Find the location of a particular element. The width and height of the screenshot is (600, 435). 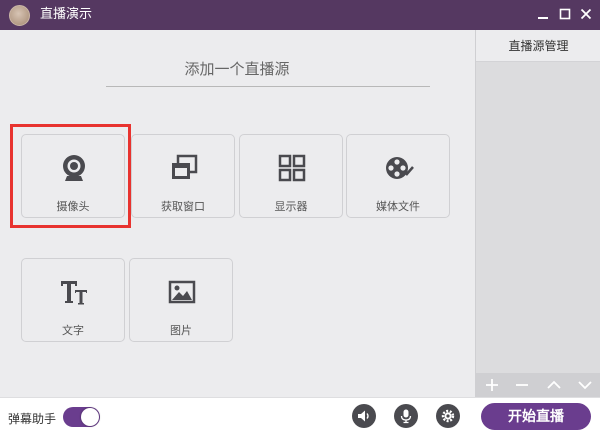

settings-gear-icon is located at coordinates (448, 416).